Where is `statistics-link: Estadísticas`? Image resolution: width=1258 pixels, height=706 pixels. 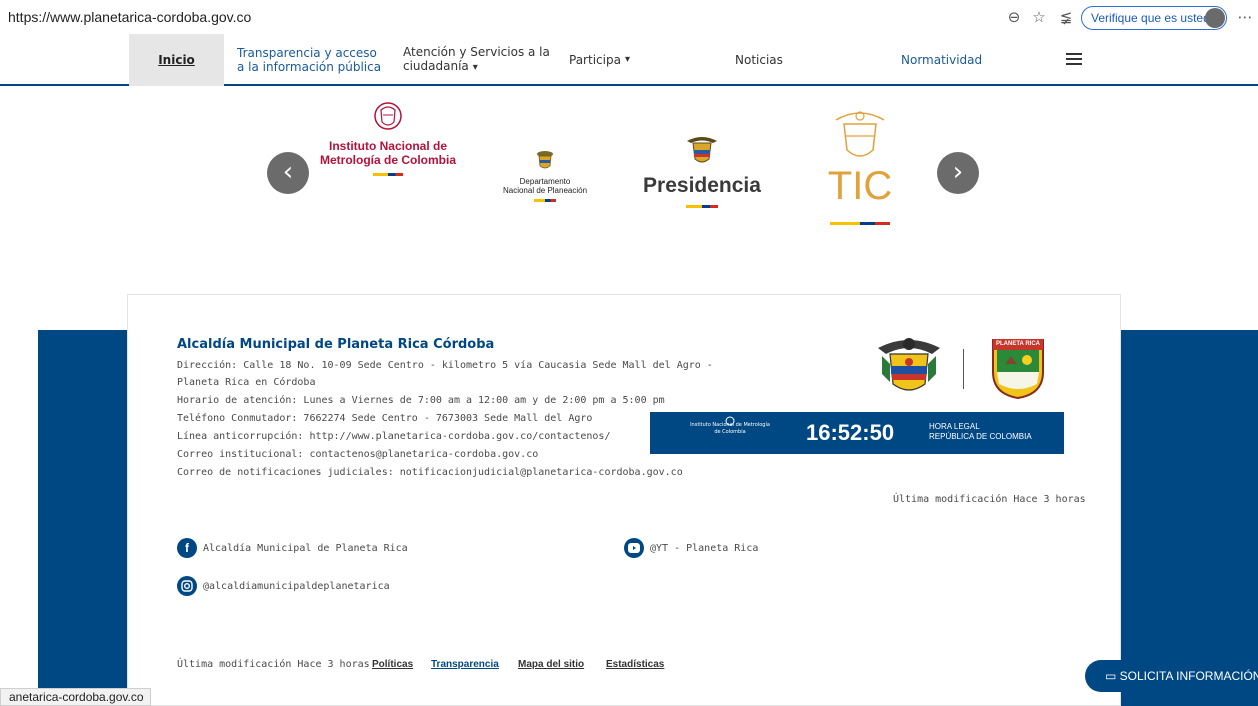
statistics-link: Estadísticas is located at coordinates (635, 664).